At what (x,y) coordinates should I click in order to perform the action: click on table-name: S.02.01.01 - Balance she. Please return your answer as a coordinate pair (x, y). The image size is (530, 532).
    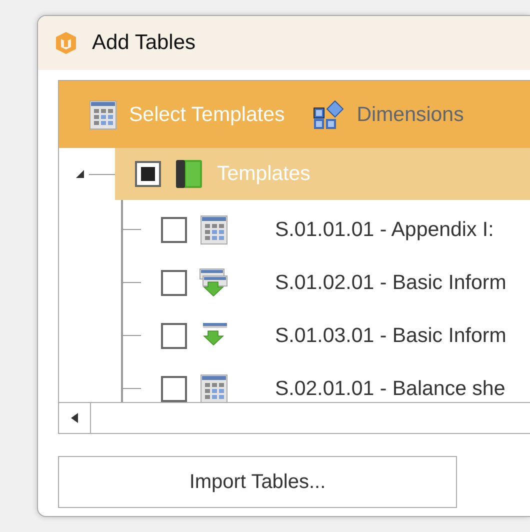
    Looking at the image, I should click on (390, 388).